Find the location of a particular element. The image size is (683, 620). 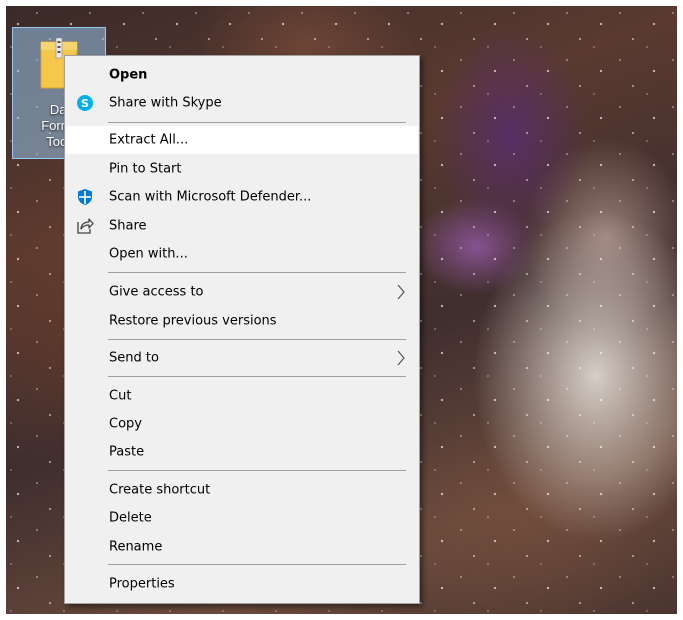

menu-item-rename: Rename is located at coordinates (242, 547).